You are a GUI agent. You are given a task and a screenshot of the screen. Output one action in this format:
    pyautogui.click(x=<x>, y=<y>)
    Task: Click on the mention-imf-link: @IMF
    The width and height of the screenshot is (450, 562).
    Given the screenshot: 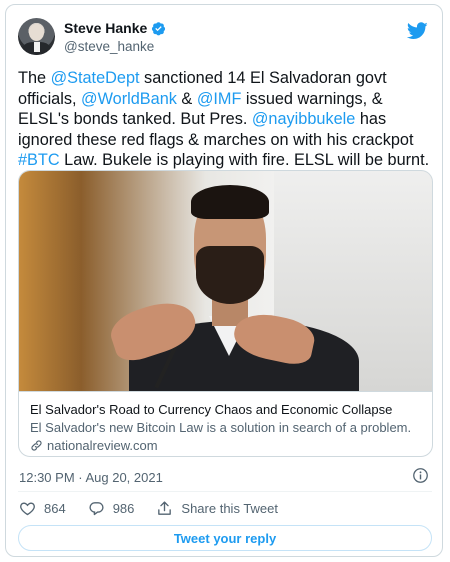 What is the action you would take?
    pyautogui.click(x=219, y=99)
    